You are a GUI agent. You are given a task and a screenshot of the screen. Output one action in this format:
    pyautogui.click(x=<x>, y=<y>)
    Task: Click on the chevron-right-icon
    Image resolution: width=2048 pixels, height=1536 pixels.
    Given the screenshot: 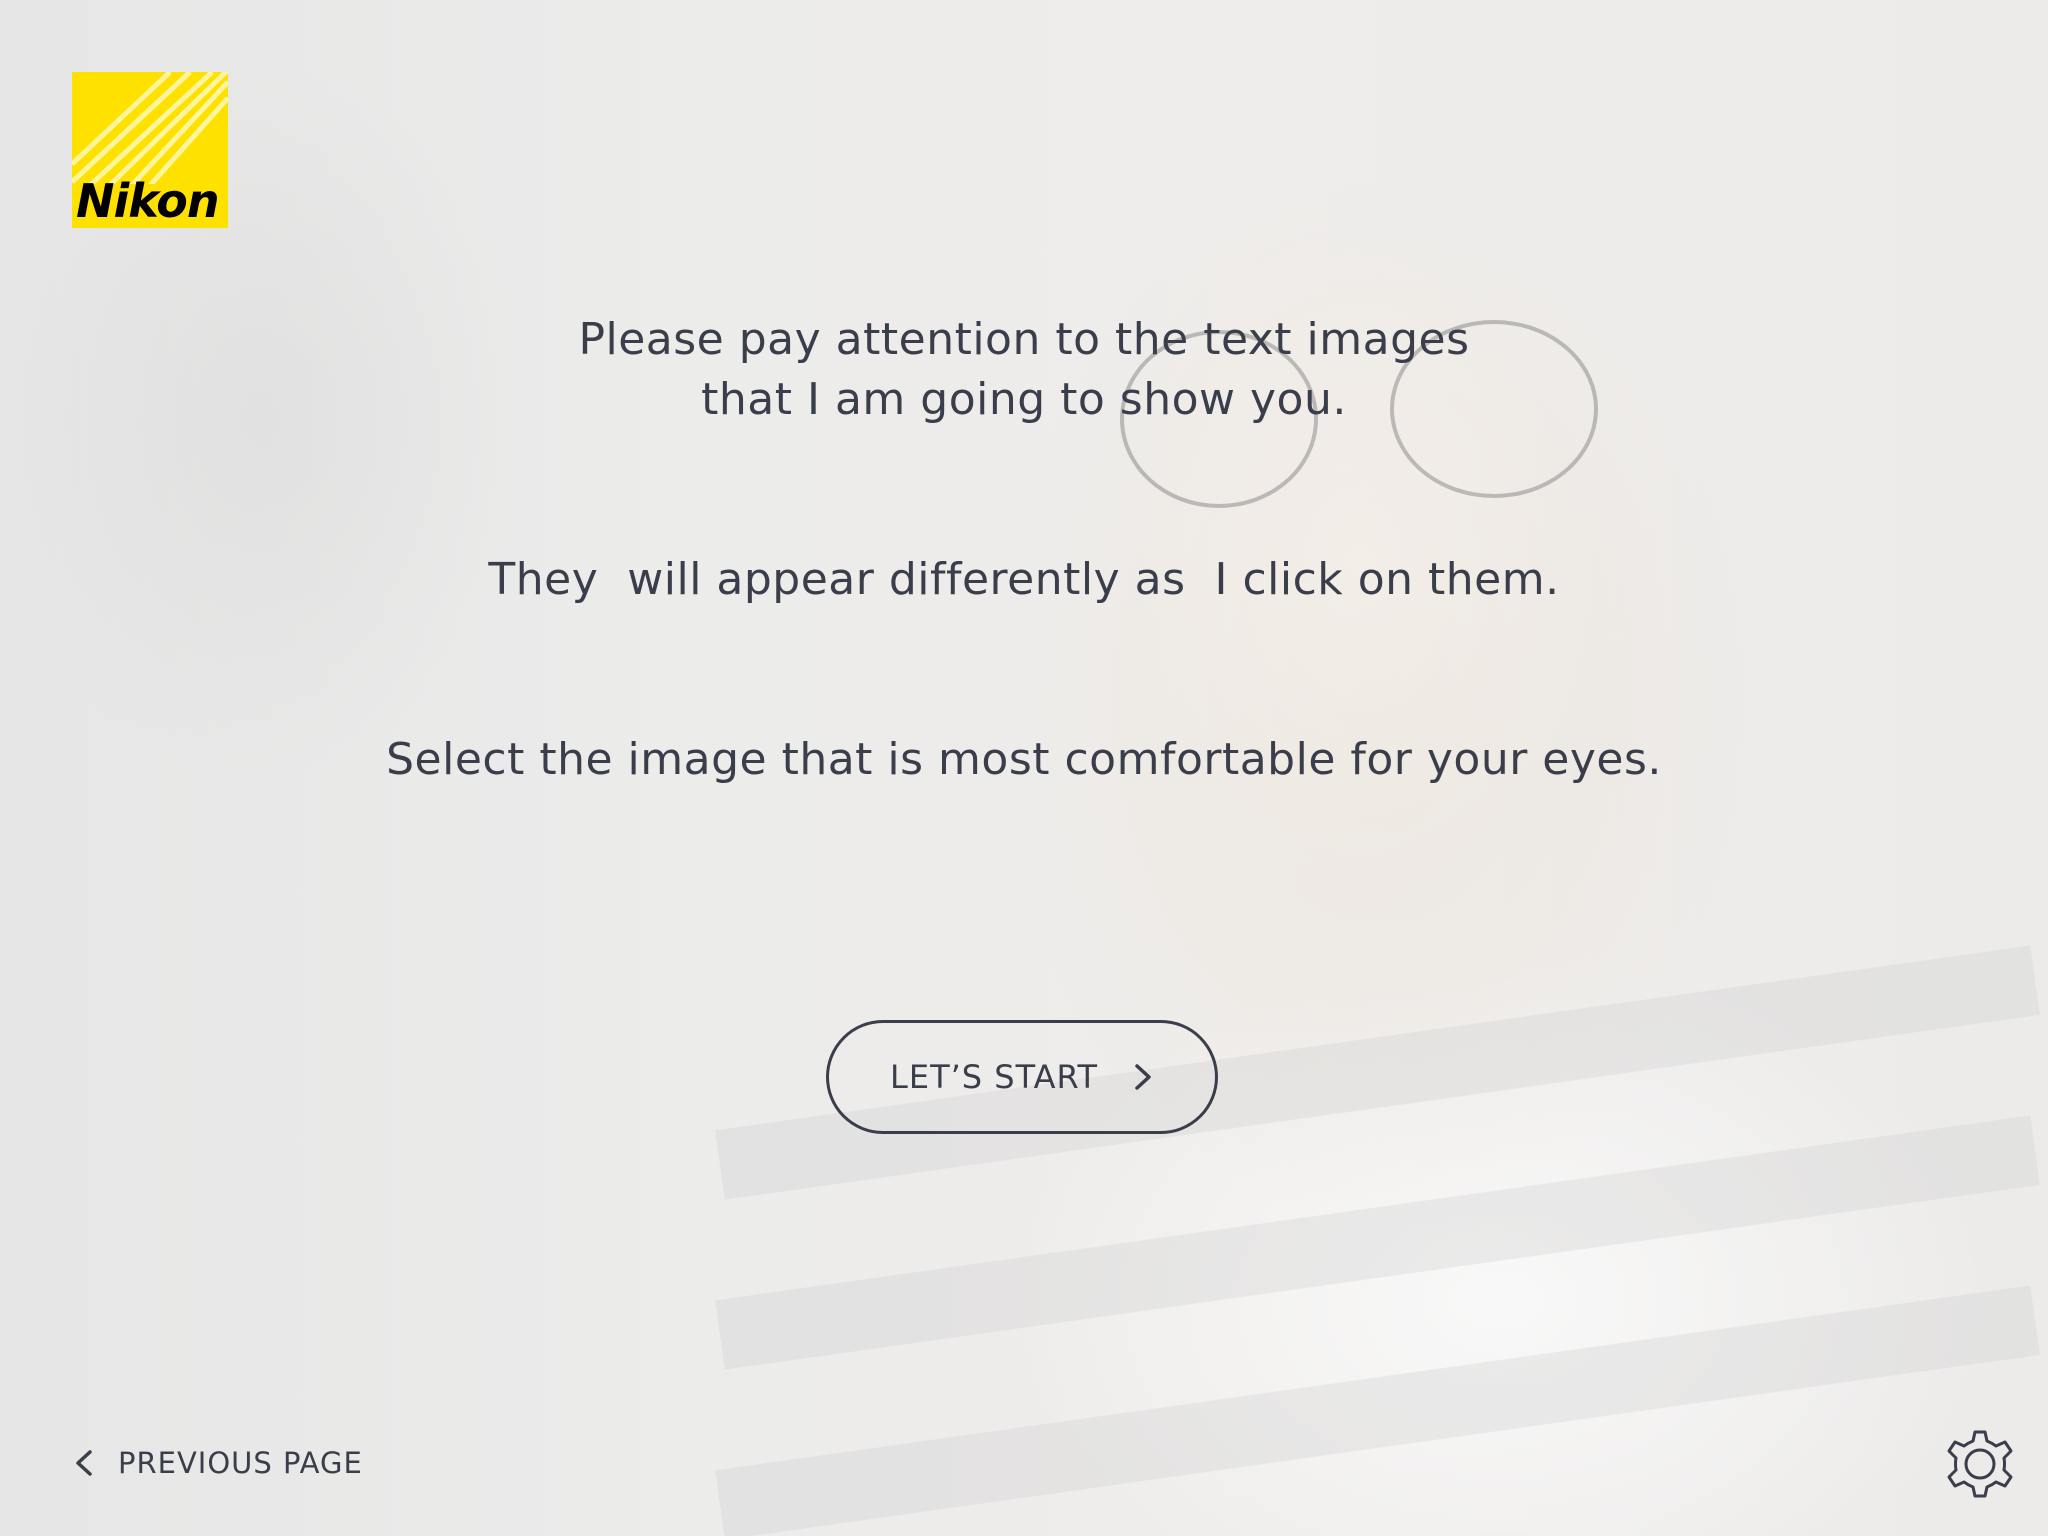 What is the action you would take?
    pyautogui.click(x=1143, y=1077)
    